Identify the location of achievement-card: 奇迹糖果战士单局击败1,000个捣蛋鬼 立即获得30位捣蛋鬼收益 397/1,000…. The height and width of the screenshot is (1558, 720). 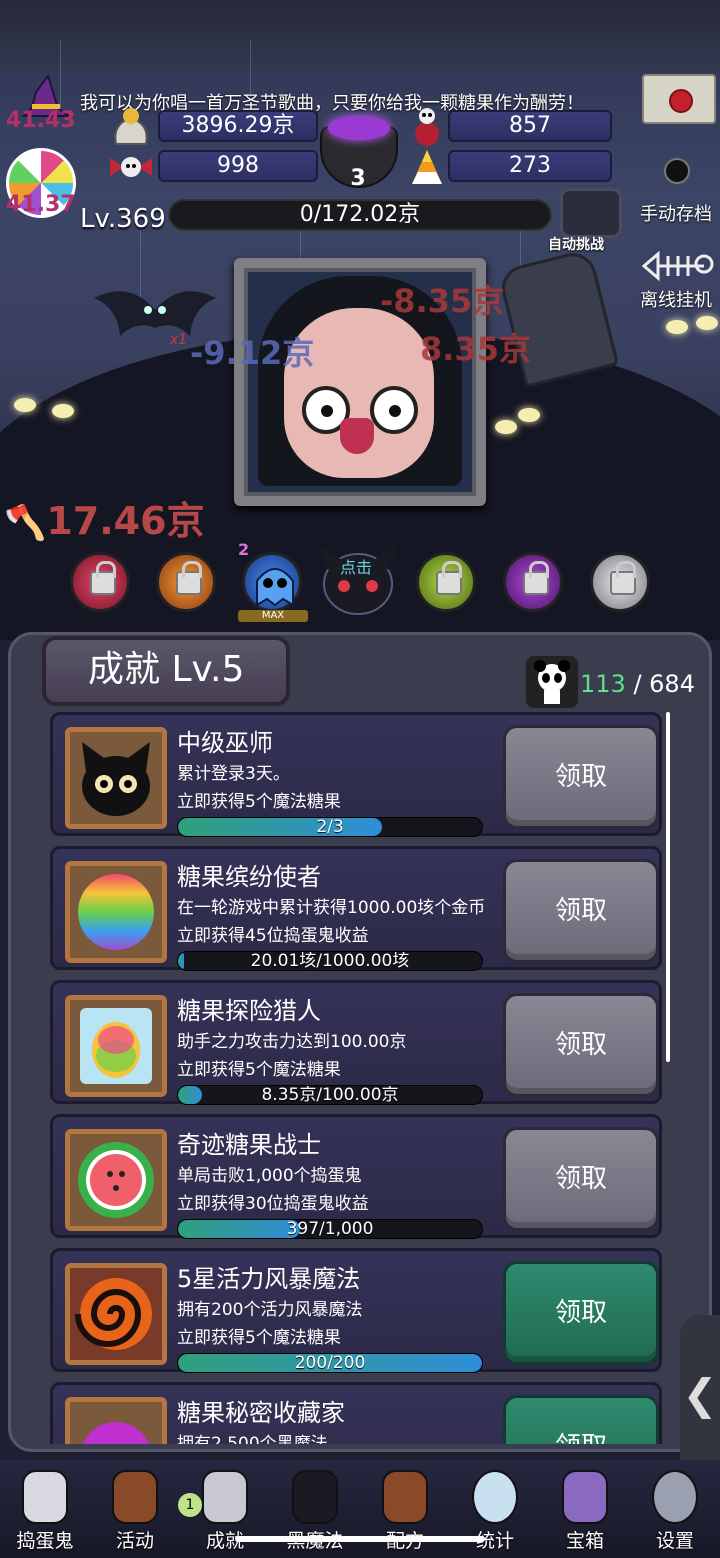
(356, 1176).